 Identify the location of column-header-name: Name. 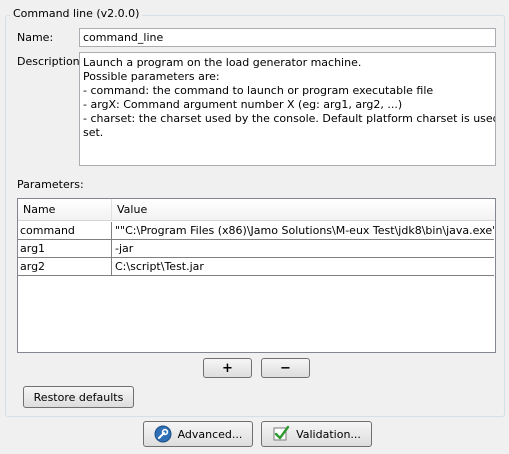
(65, 210).